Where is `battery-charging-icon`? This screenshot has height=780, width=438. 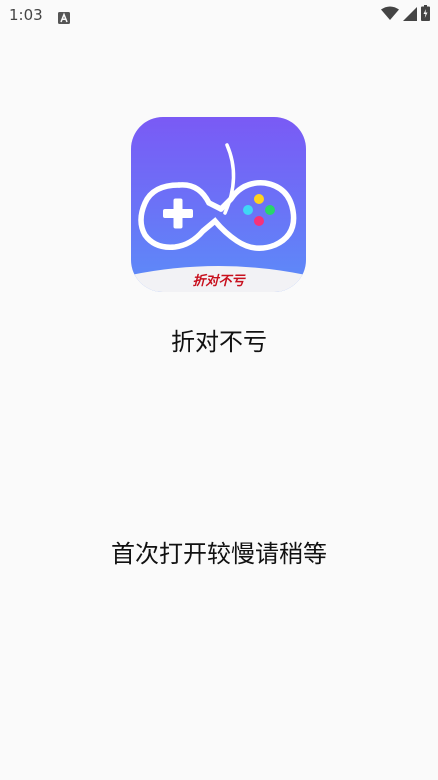
battery-charging-icon is located at coordinates (425, 15).